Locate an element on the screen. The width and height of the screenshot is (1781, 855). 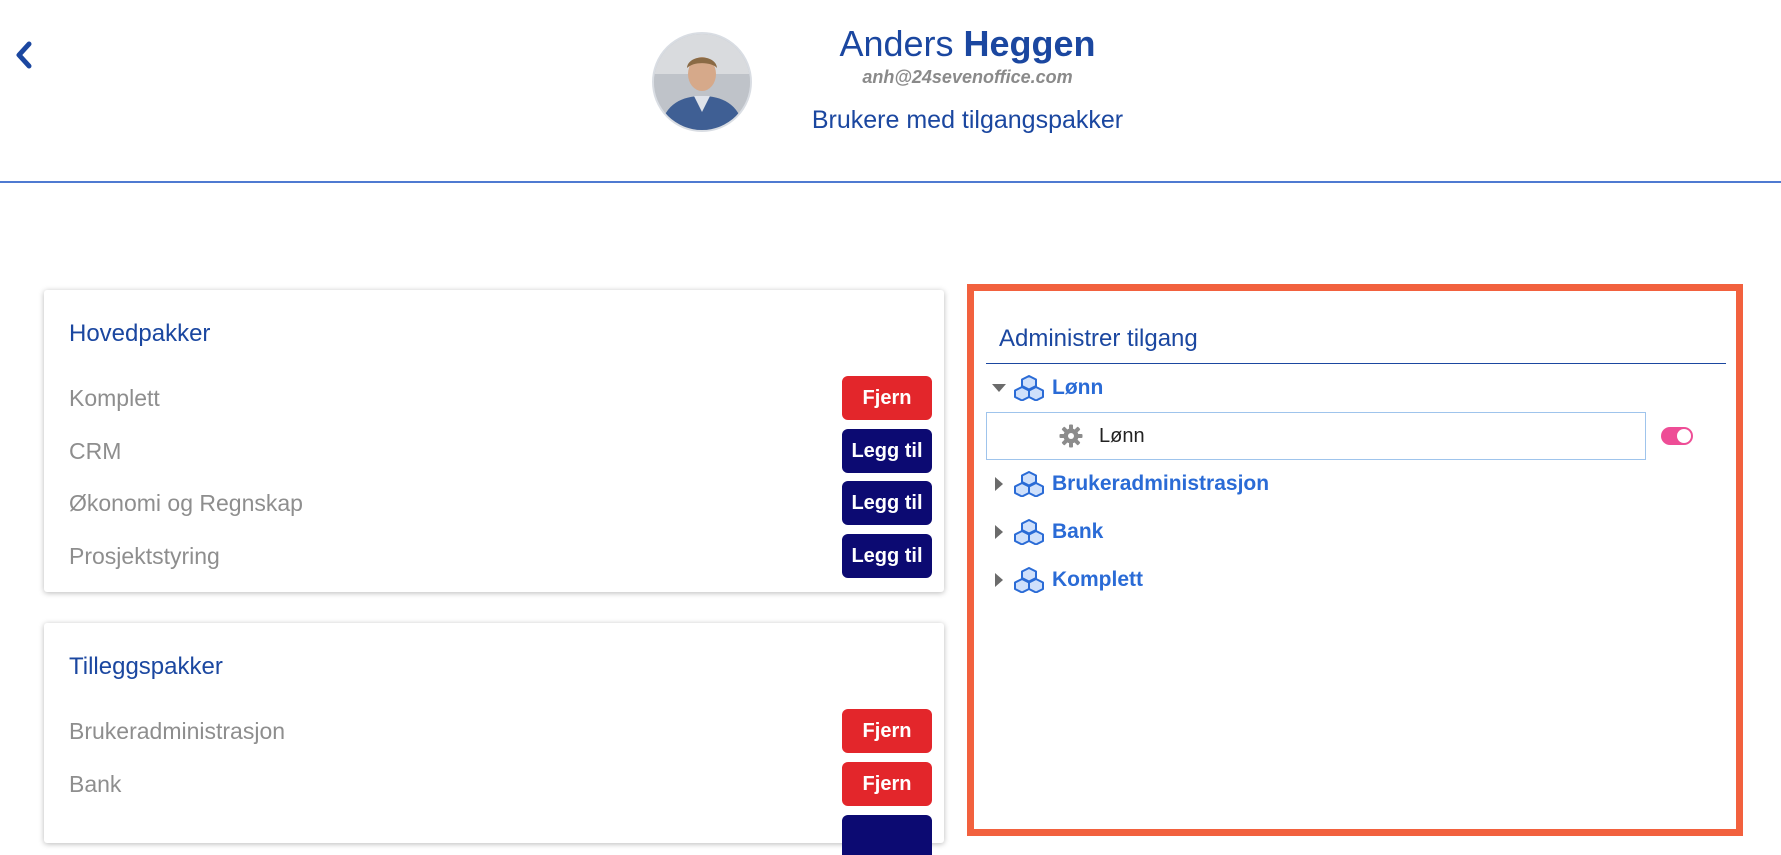
package-row-komplett: Komplett Fjern is located at coordinates (500, 398).